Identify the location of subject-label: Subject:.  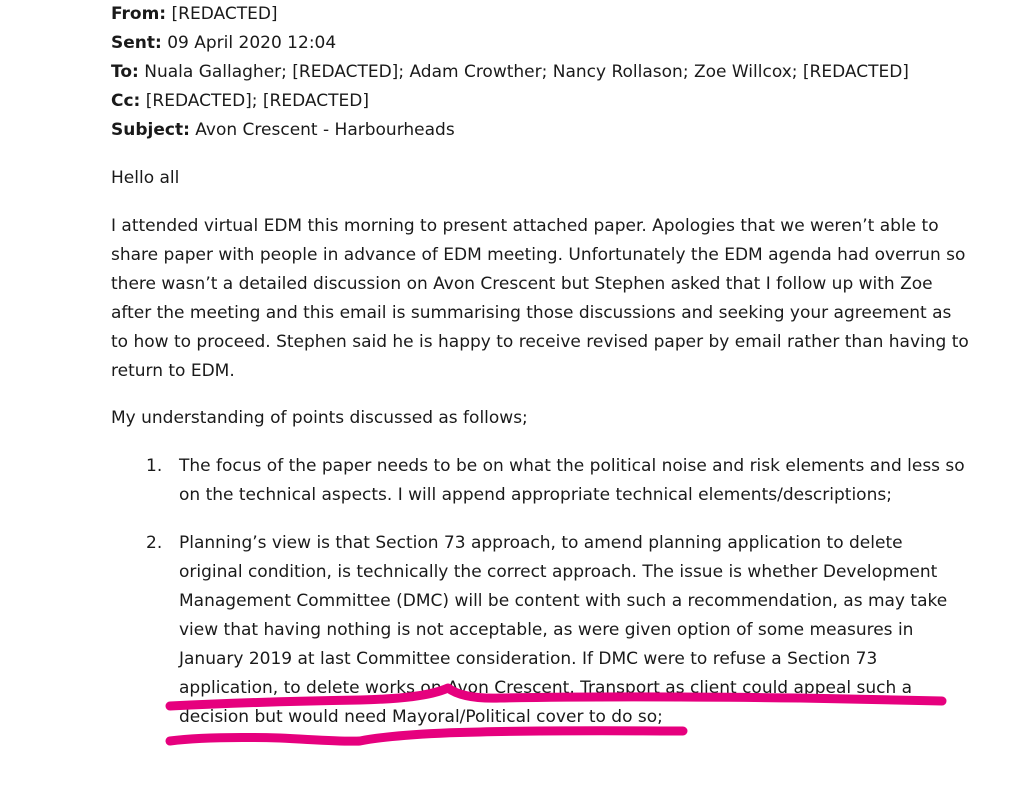
(150, 130).